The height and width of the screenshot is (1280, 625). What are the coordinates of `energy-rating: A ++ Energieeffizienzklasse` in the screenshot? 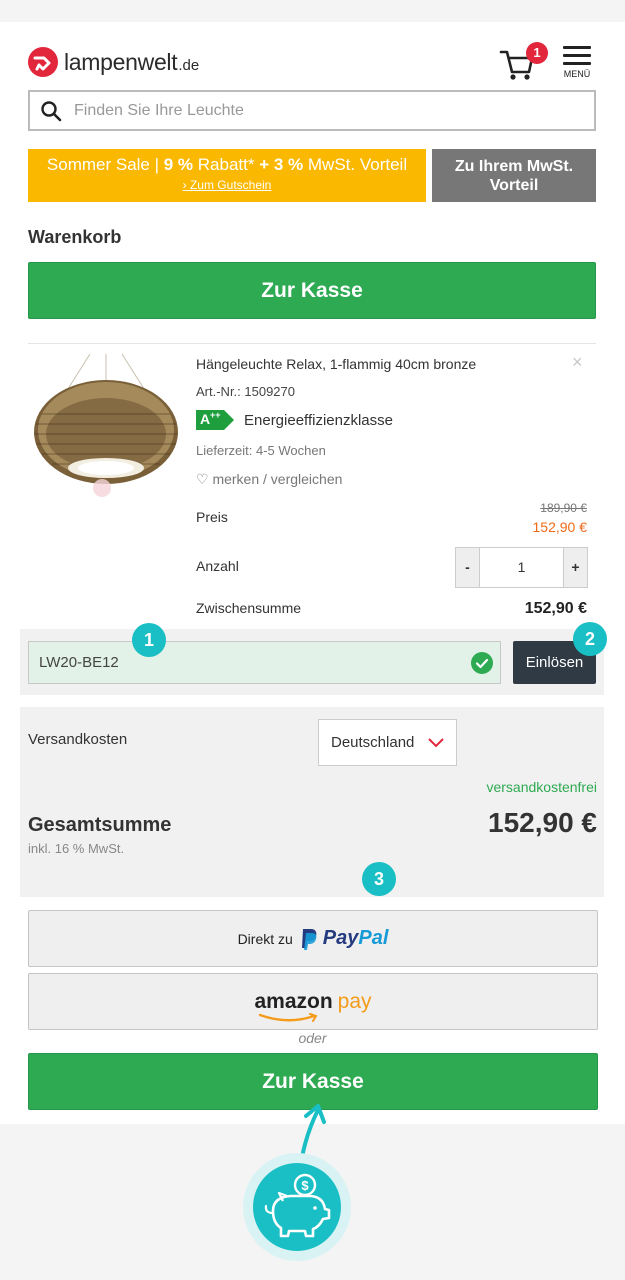 It's located at (294, 420).